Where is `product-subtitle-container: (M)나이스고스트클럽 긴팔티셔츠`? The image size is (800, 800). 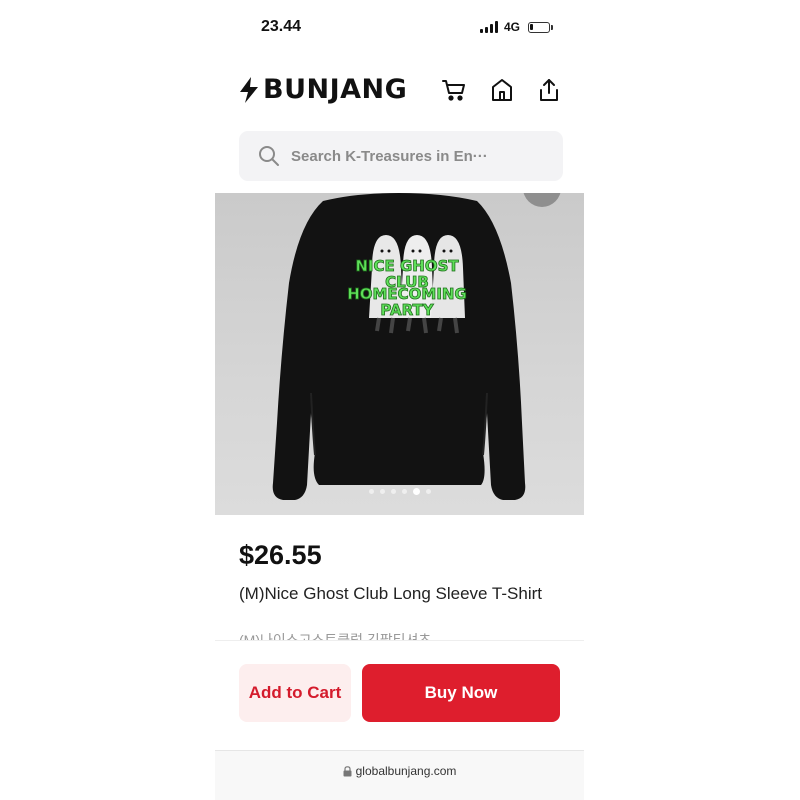
product-subtitle-container: (M)나이스고스트클럽 긴팔티셔츠 is located at coordinates (399, 636).